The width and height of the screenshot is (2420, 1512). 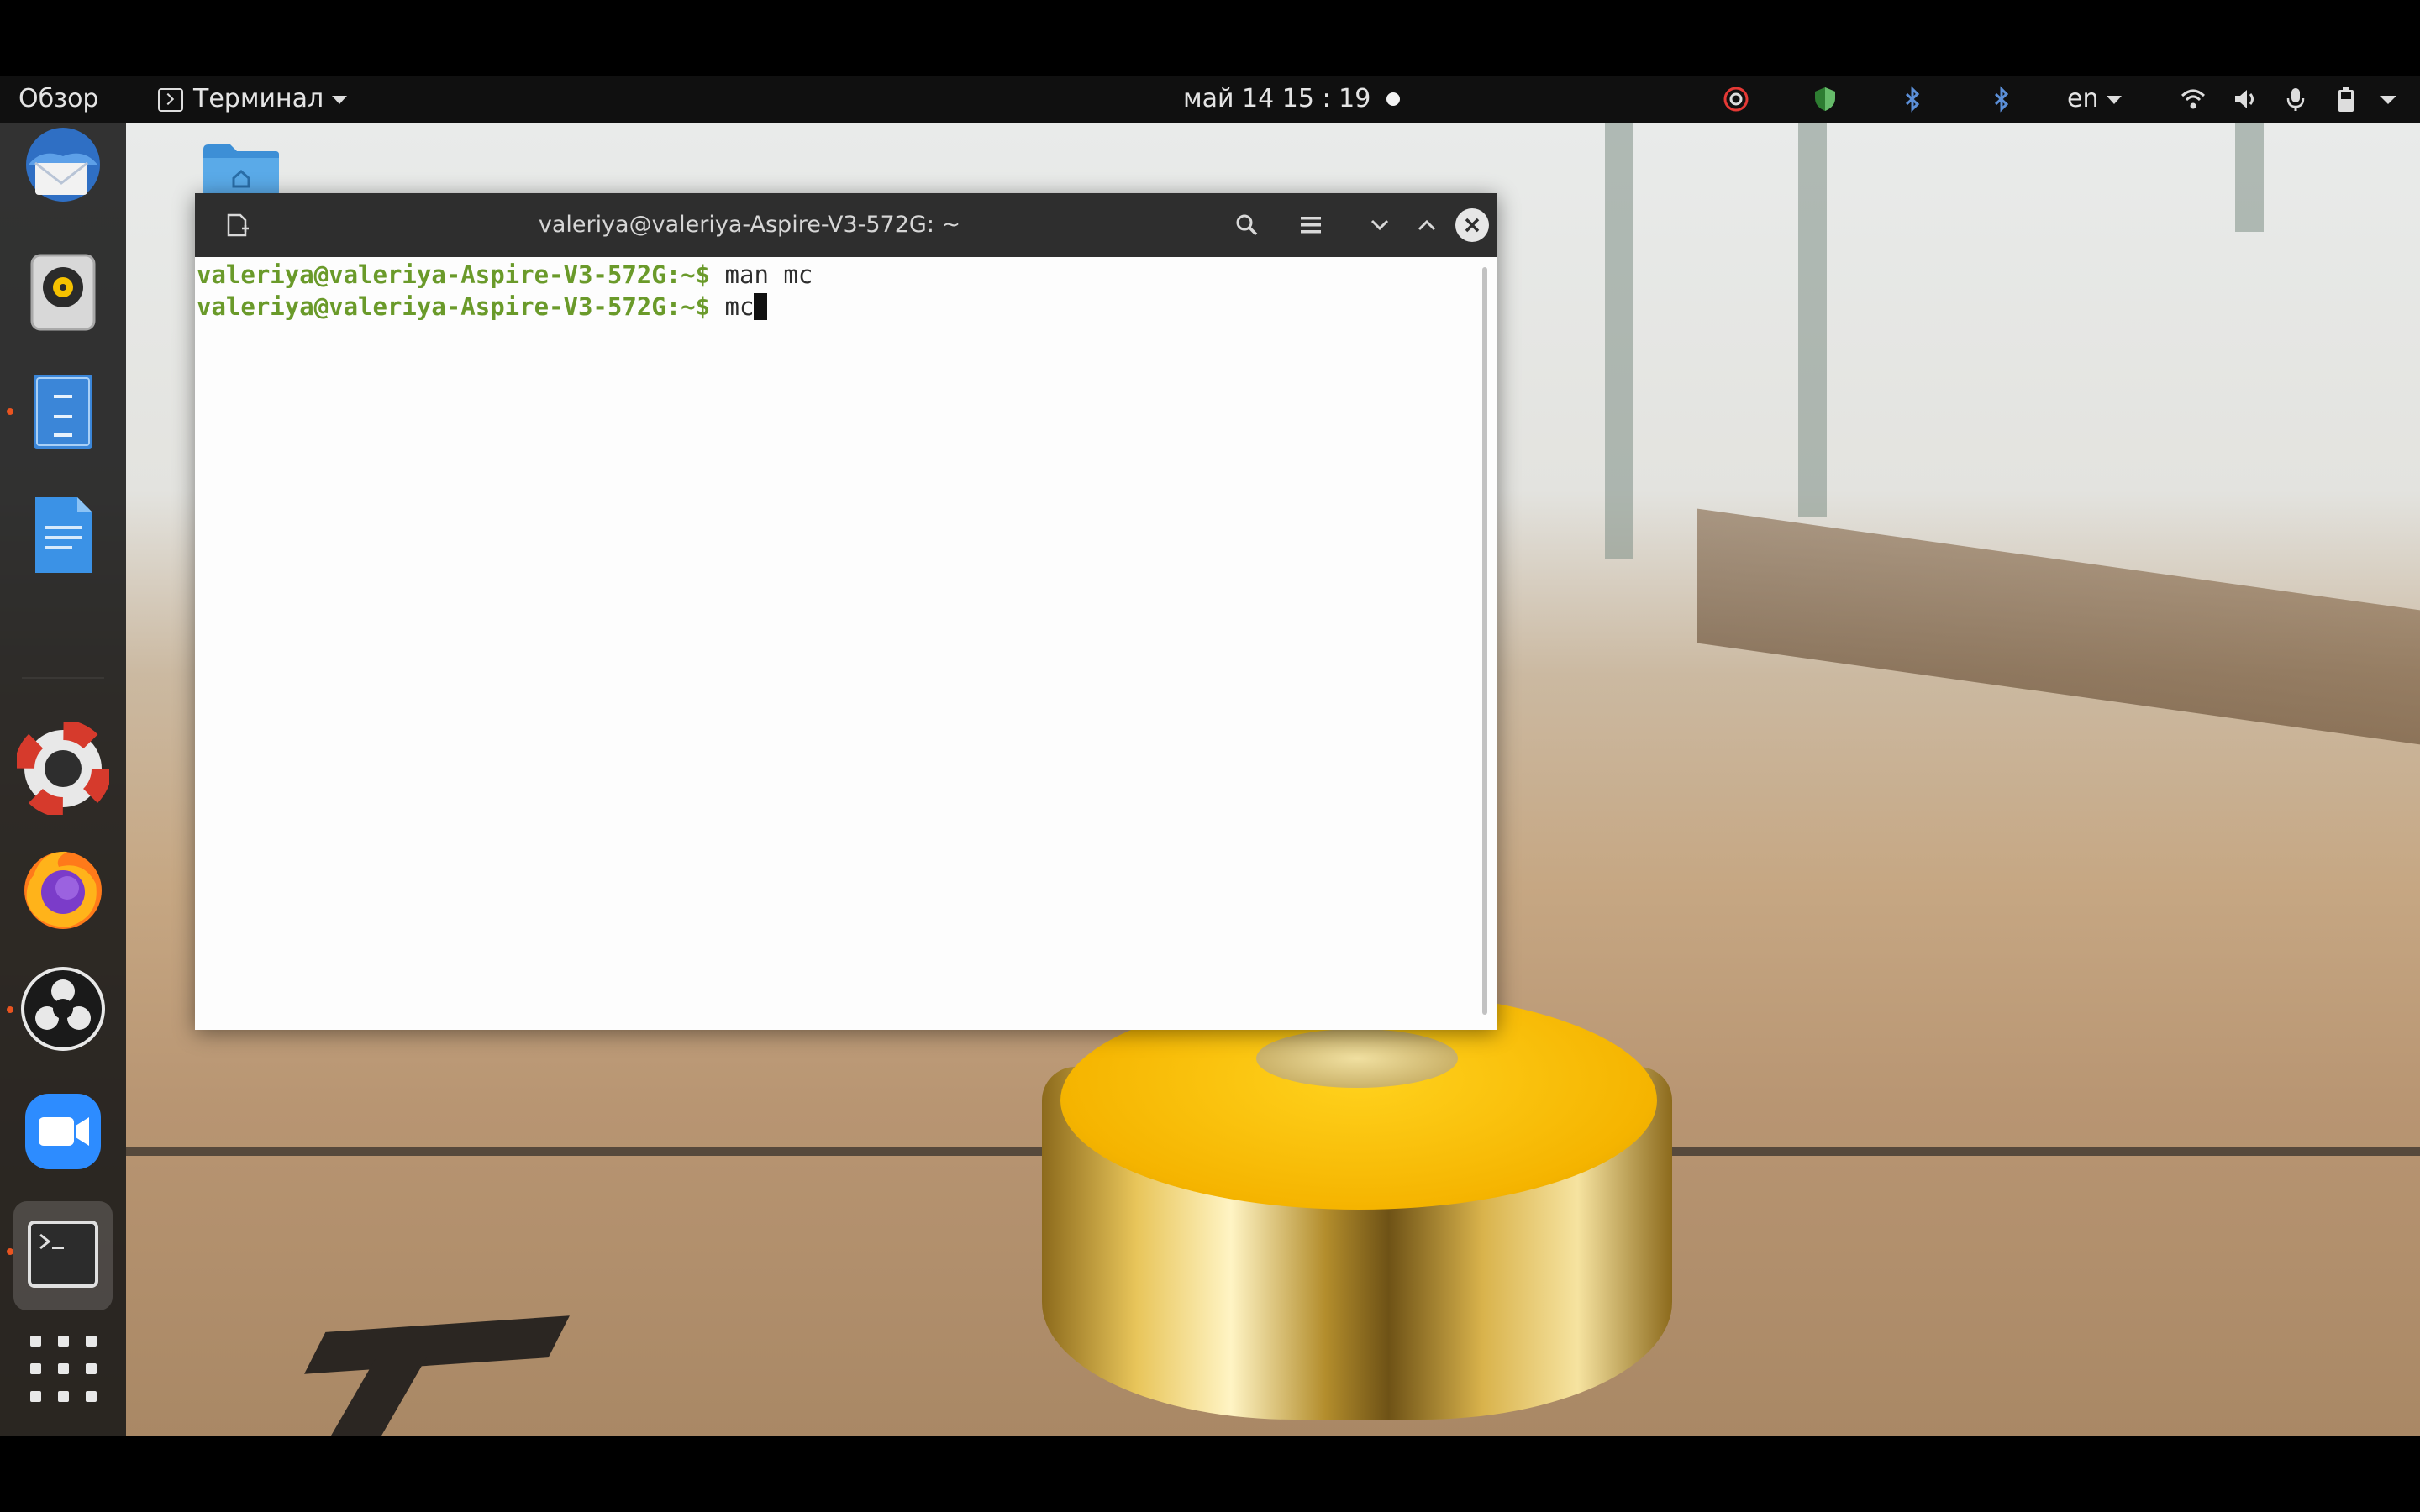 I want to click on terminal-small-icon, so click(x=170, y=99).